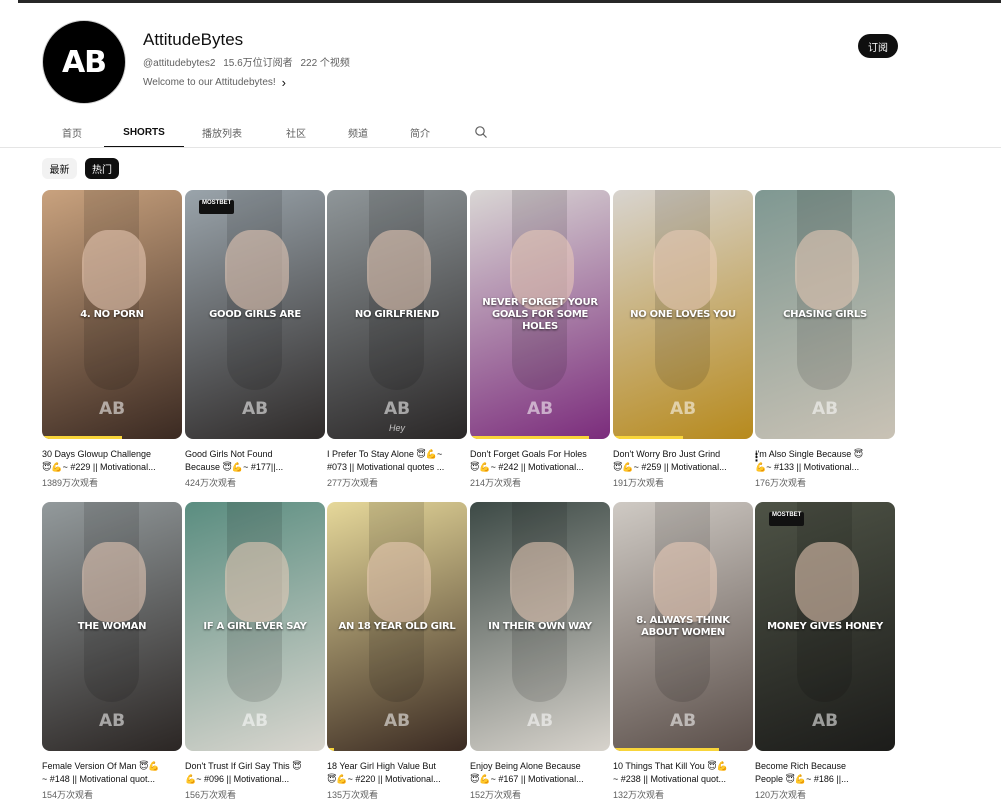  Describe the element at coordinates (211, 795) in the screenshot. I see `view-count: 156万次观看` at that location.